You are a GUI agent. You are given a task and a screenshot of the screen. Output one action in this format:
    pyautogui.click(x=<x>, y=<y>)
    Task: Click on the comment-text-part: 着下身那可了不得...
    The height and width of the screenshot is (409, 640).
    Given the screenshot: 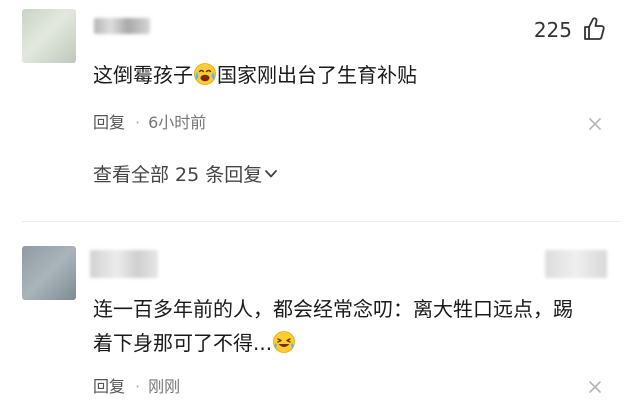 What is the action you would take?
    pyautogui.click(x=183, y=343)
    